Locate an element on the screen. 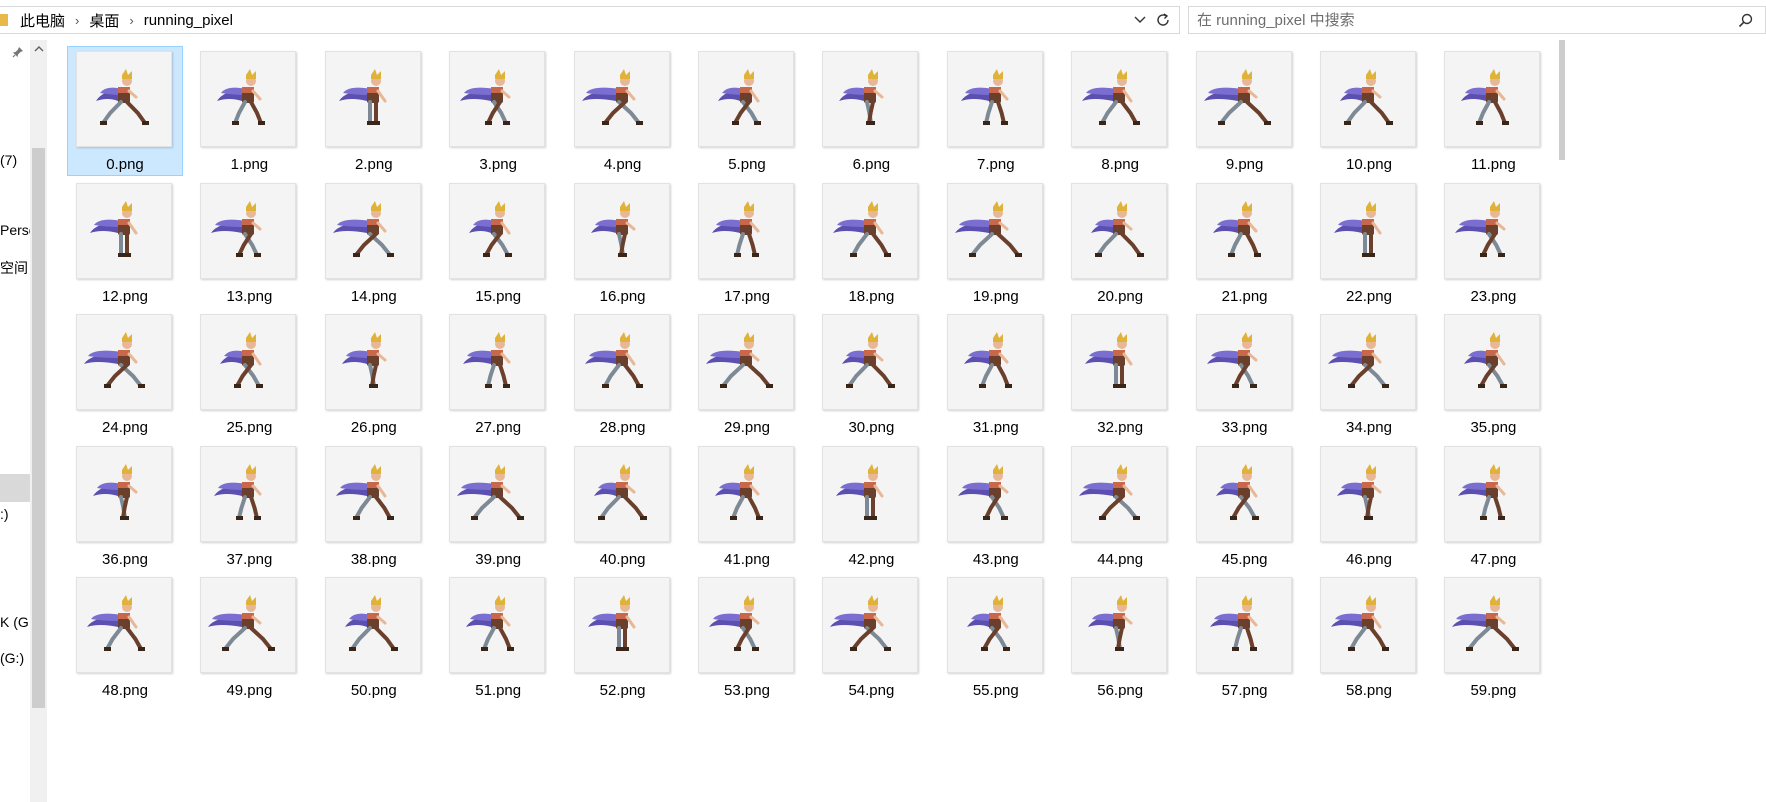 Image resolution: width=1766 pixels, height=802 pixels. file-item: 27.png is located at coordinates (498, 374).